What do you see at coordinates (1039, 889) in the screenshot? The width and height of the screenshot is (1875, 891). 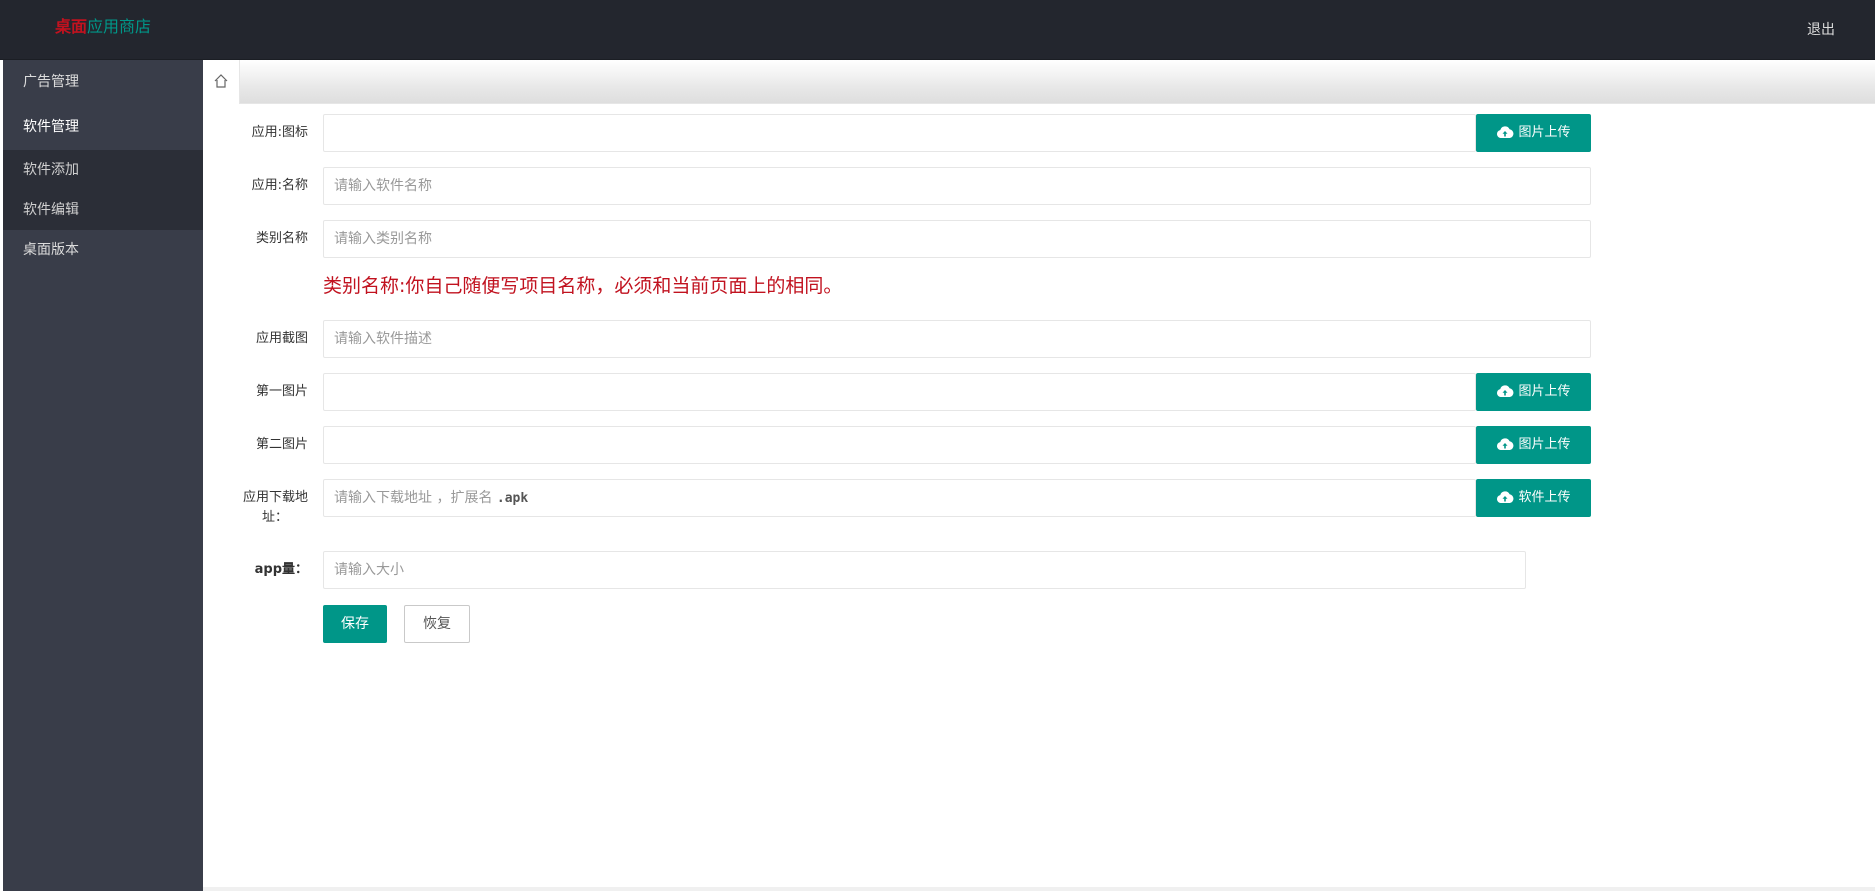 I see `footer-divider` at bounding box center [1039, 889].